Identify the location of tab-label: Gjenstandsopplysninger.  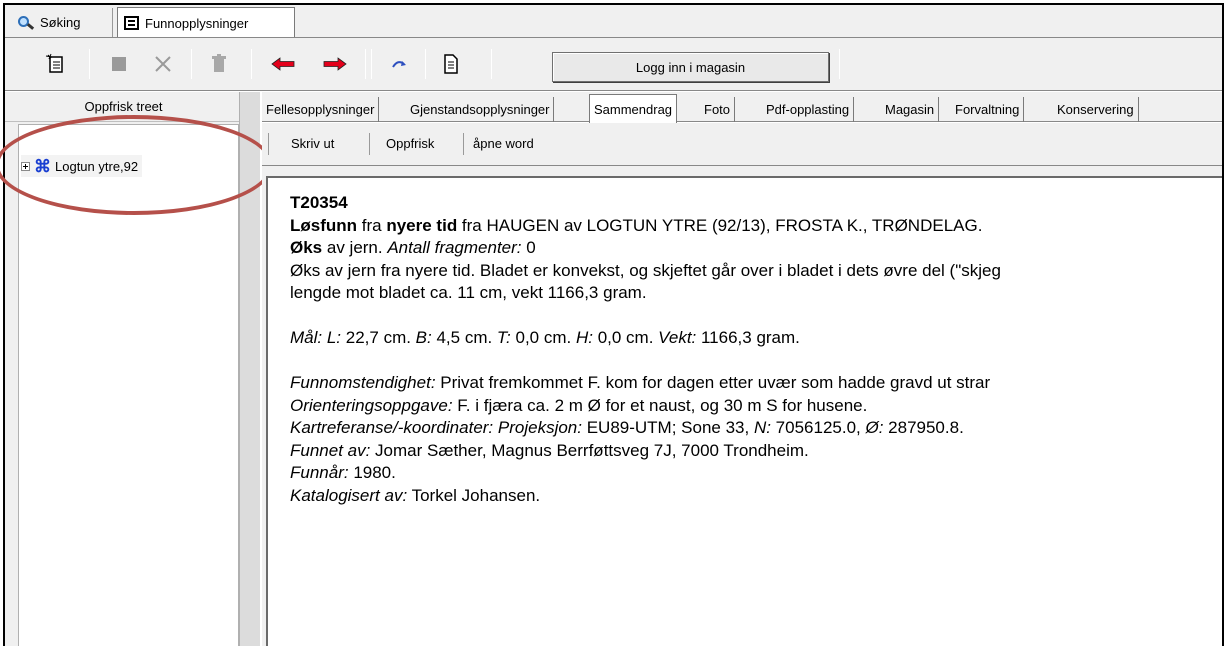
(480, 109).